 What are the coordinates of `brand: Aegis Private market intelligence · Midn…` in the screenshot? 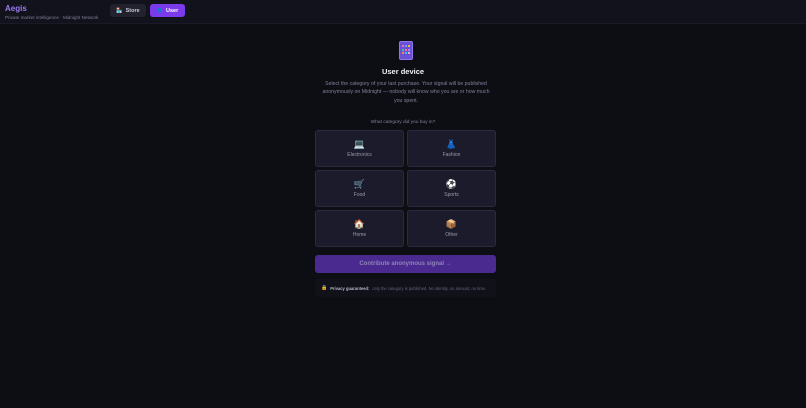 It's located at (51, 12).